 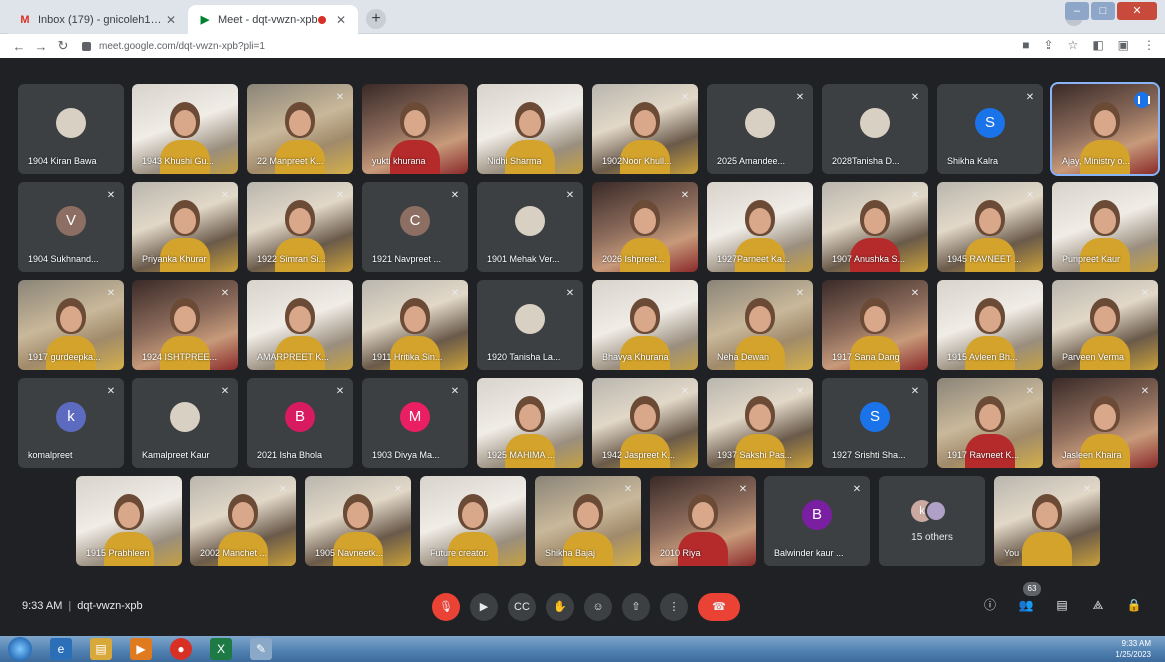 What do you see at coordinates (1098, 605) in the screenshot?
I see `activities-icon: ⟁` at bounding box center [1098, 605].